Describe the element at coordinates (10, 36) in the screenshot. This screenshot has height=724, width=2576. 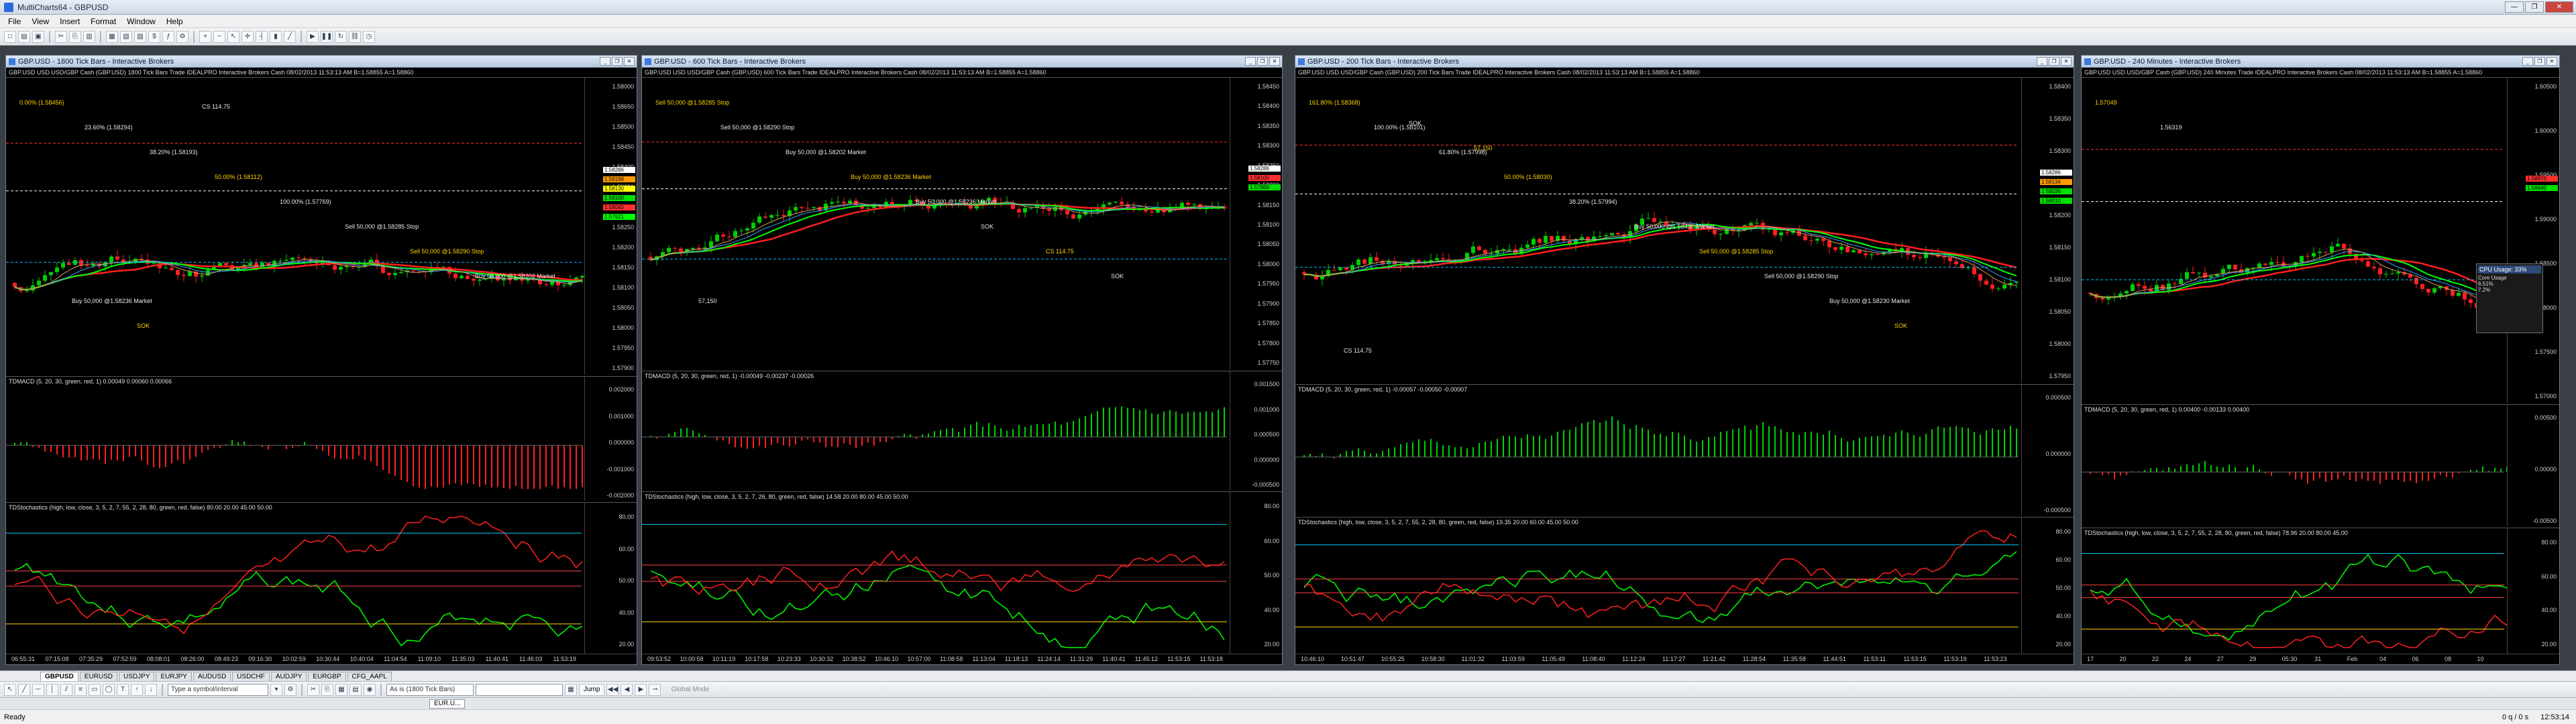
I see `new-icon: □` at that location.